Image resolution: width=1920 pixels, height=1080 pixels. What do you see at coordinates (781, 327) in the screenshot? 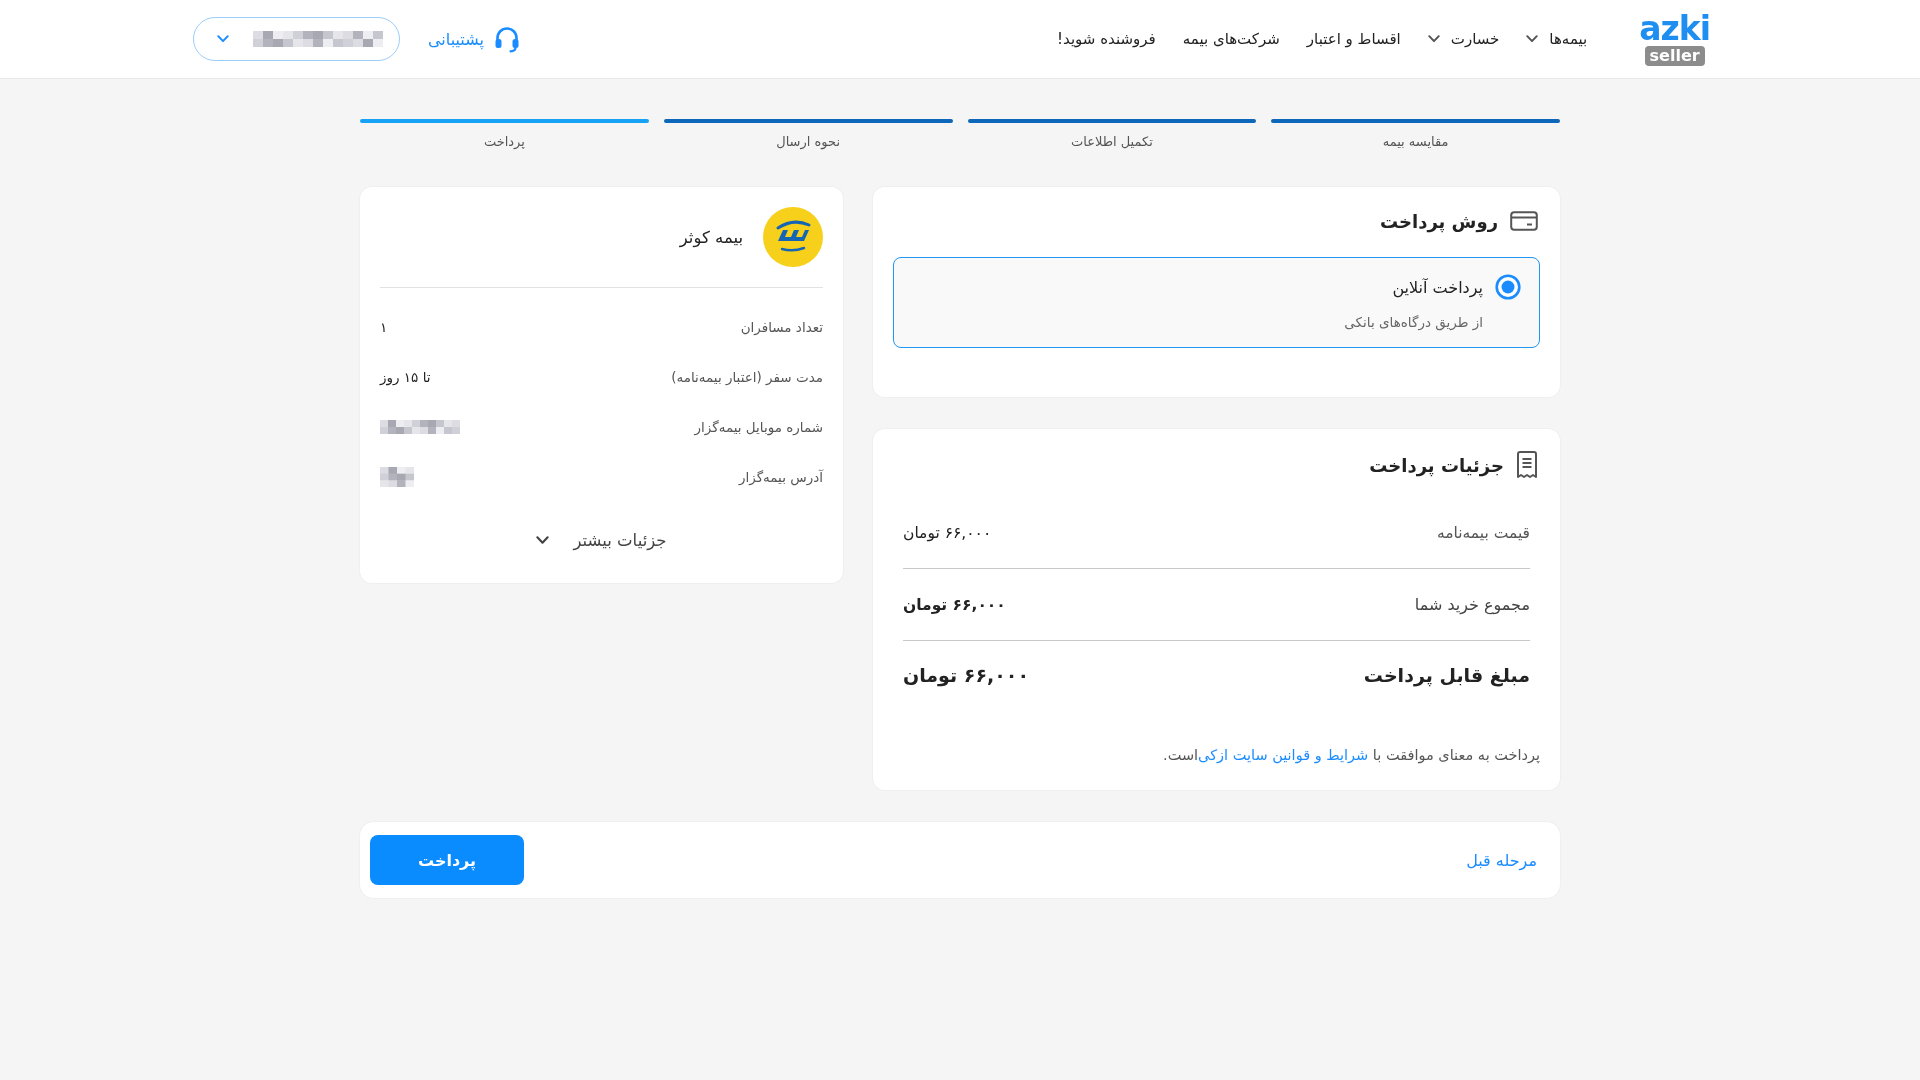
I see `detail-label: تعداد مسافران` at bounding box center [781, 327].